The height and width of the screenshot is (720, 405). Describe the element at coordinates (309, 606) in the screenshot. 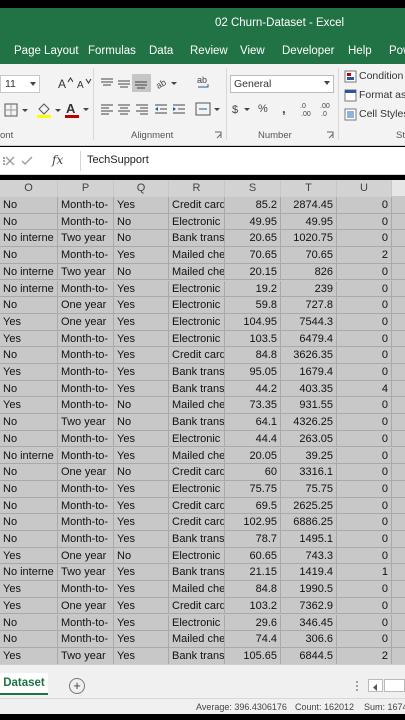

I see `cell-t: 7362.9` at that location.